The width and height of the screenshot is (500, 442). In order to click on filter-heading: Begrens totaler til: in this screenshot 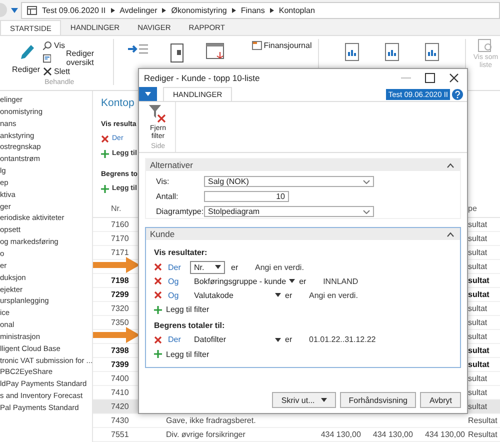, I will do `click(190, 326)`.